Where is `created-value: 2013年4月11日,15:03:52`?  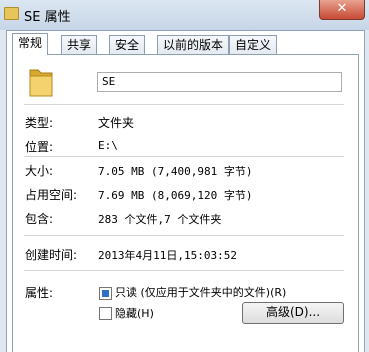 created-value: 2013年4月11日,15:03:52 is located at coordinates (167, 255).